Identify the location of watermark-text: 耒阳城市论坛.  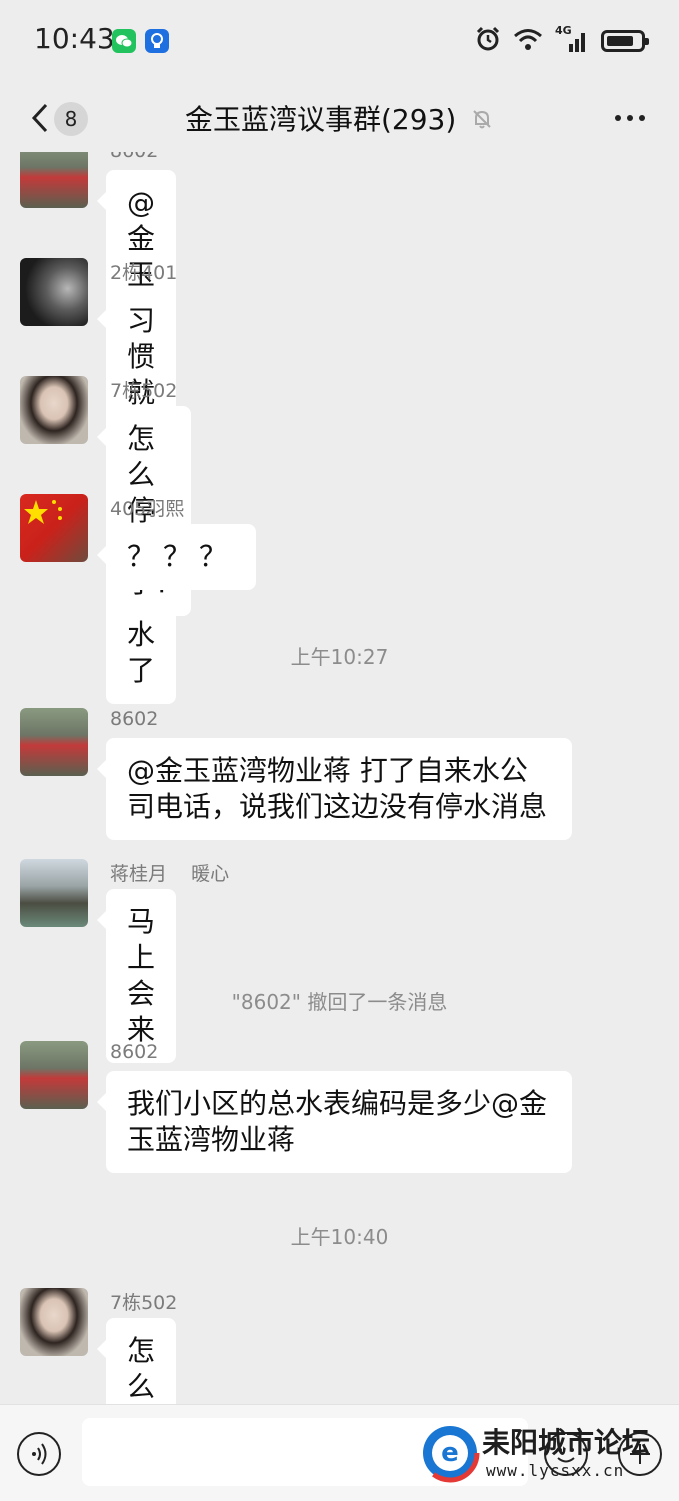
(566, 1442).